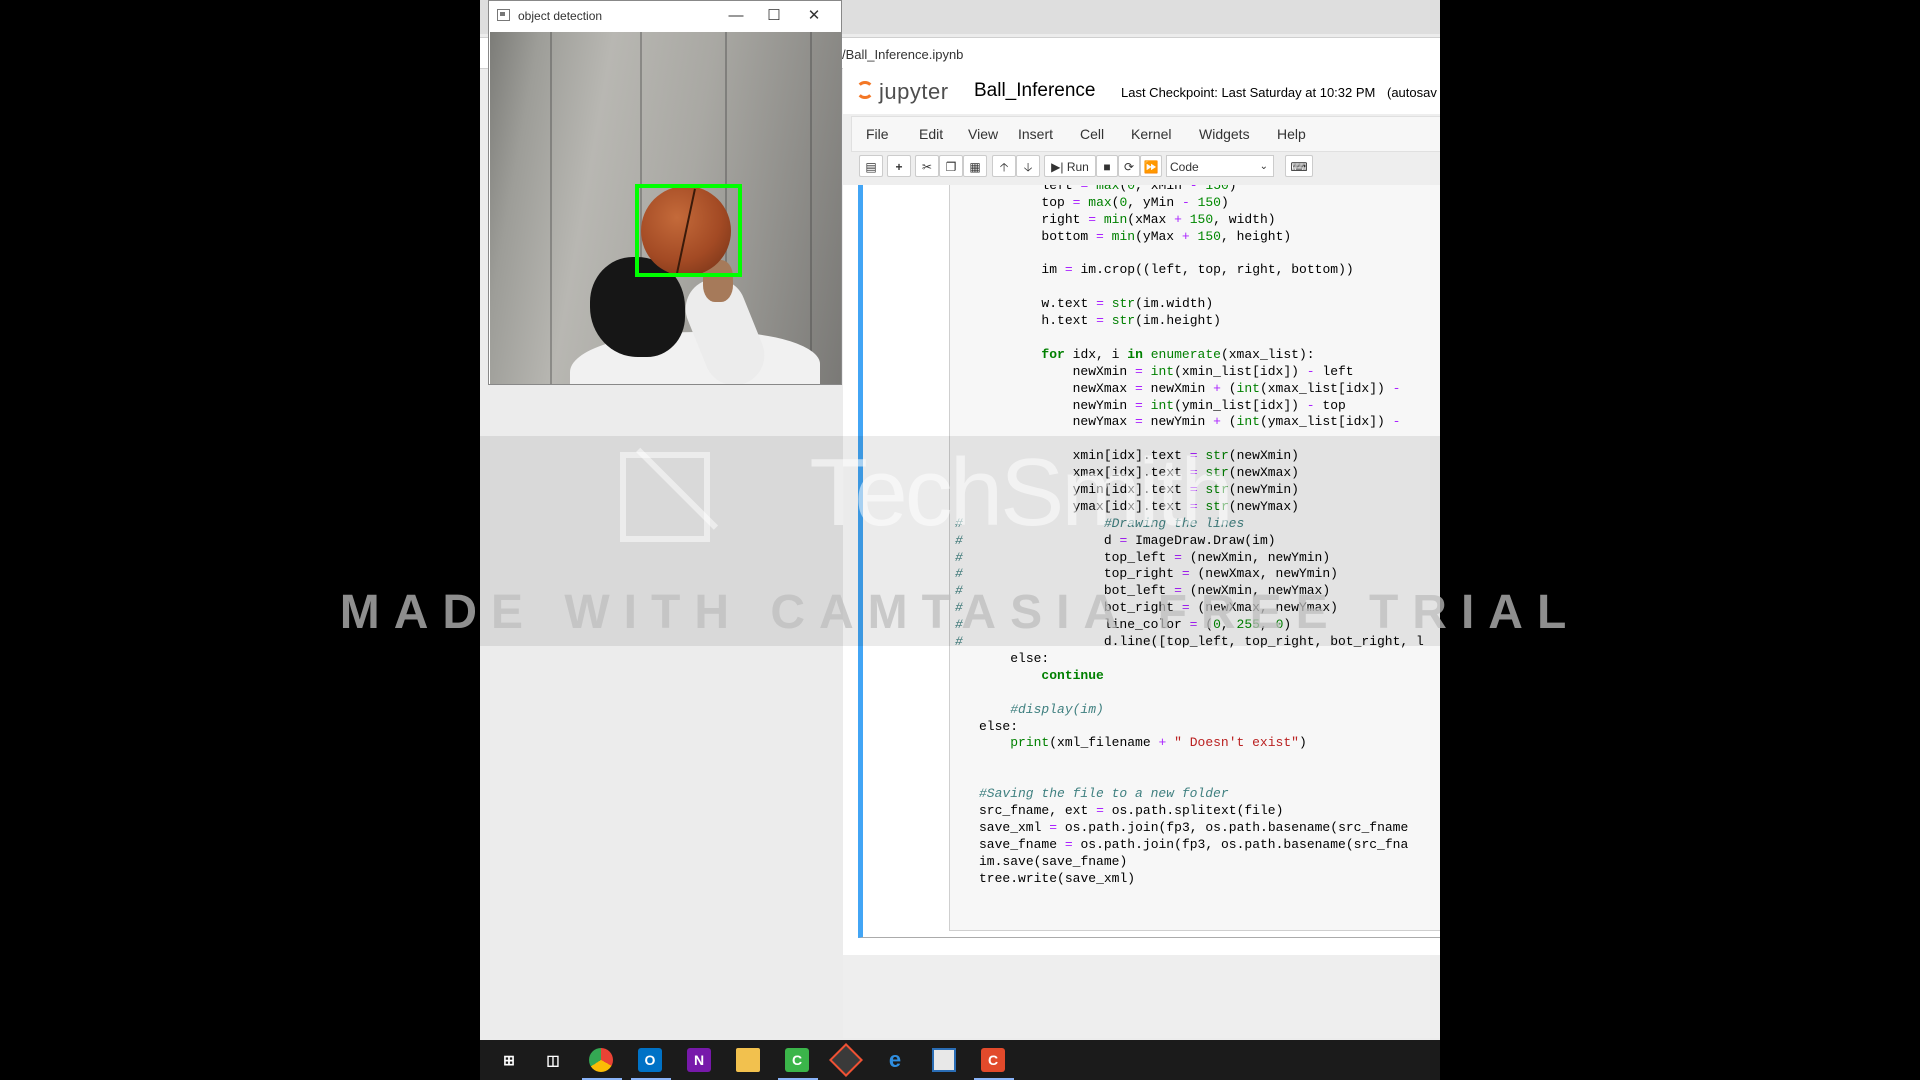 The image size is (1920, 1080). Describe the element at coordinates (871, 166) in the screenshot. I see `save-icon: ▤` at that location.